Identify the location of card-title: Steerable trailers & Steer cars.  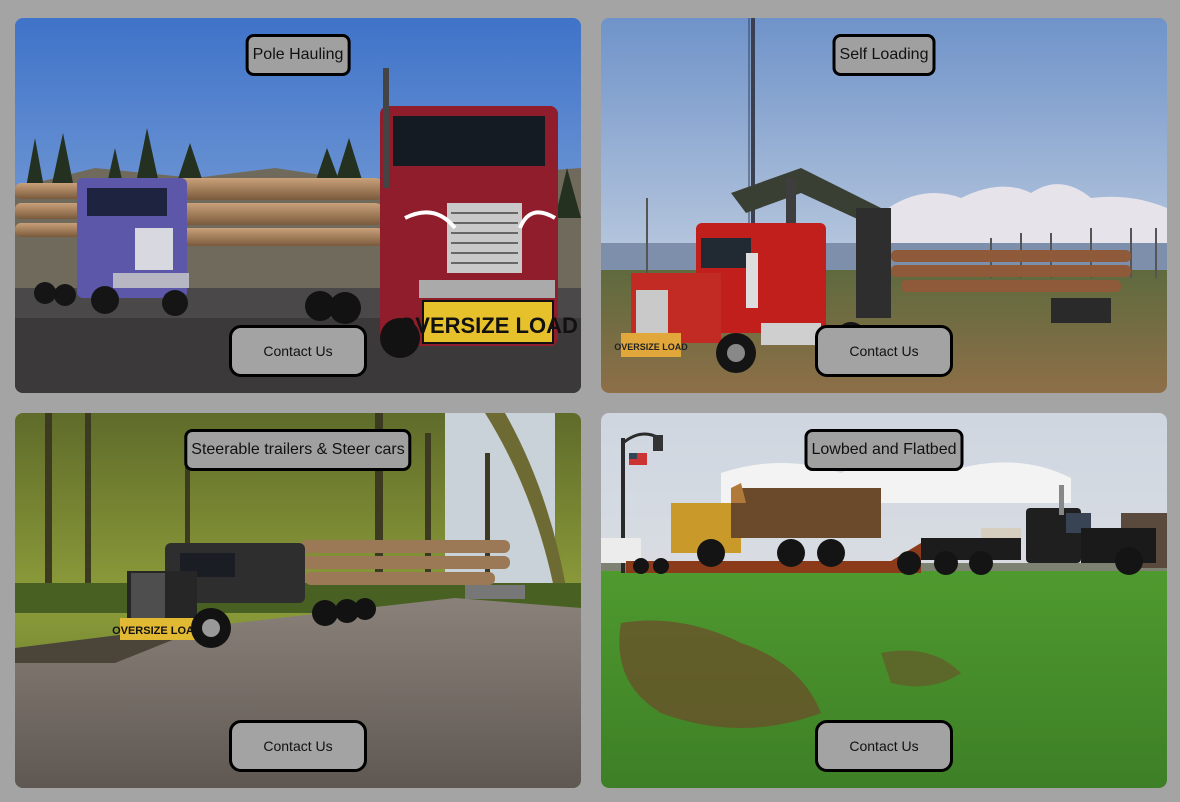
(298, 450).